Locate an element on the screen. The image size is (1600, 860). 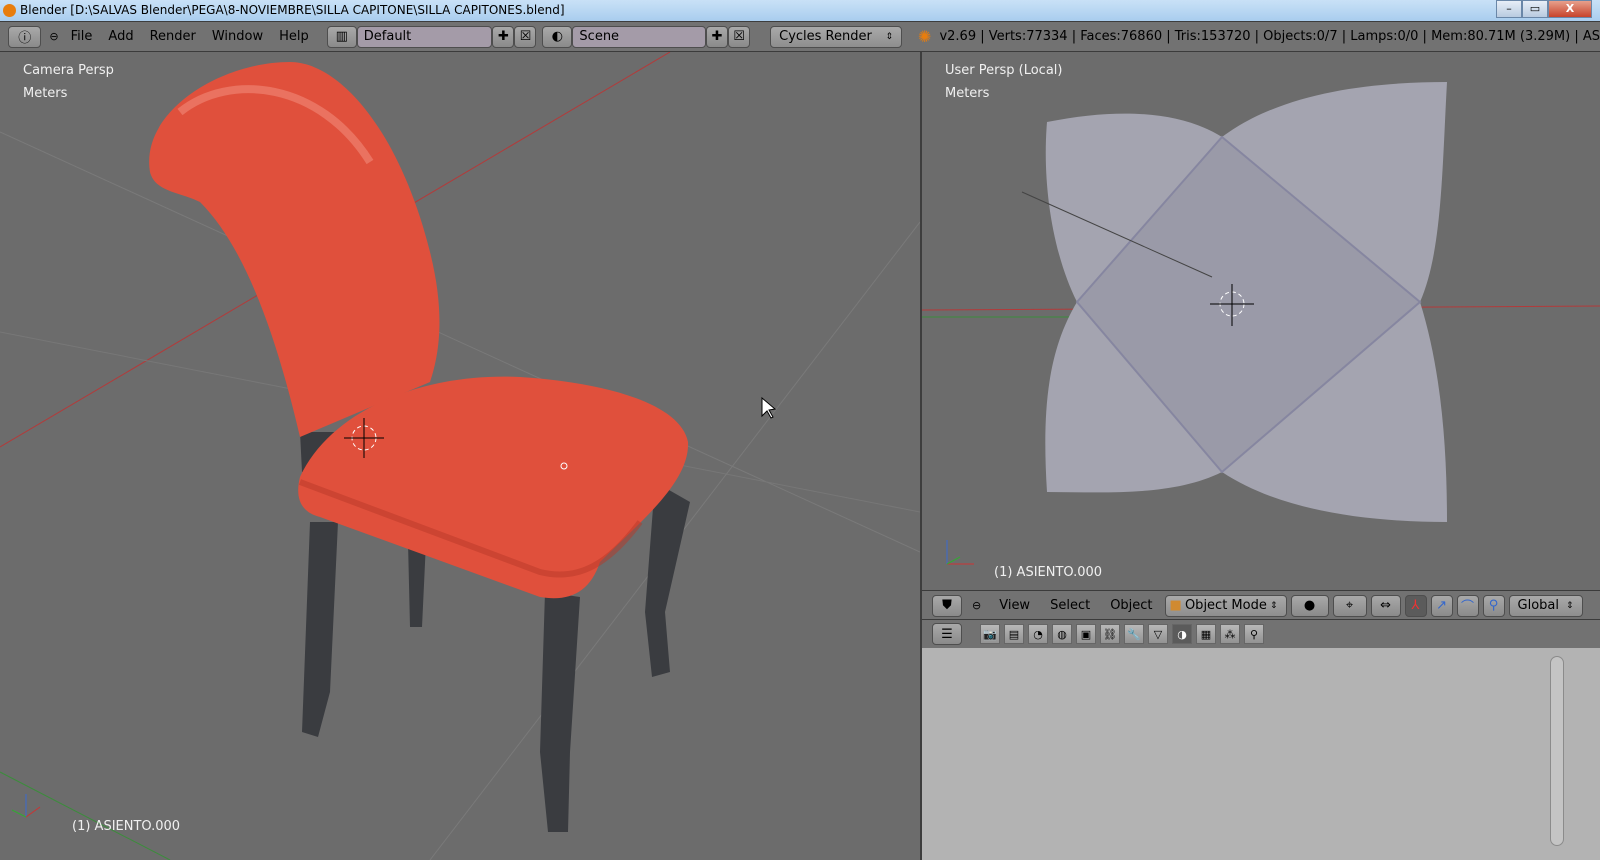
menu-render: Render is located at coordinates (173, 36).